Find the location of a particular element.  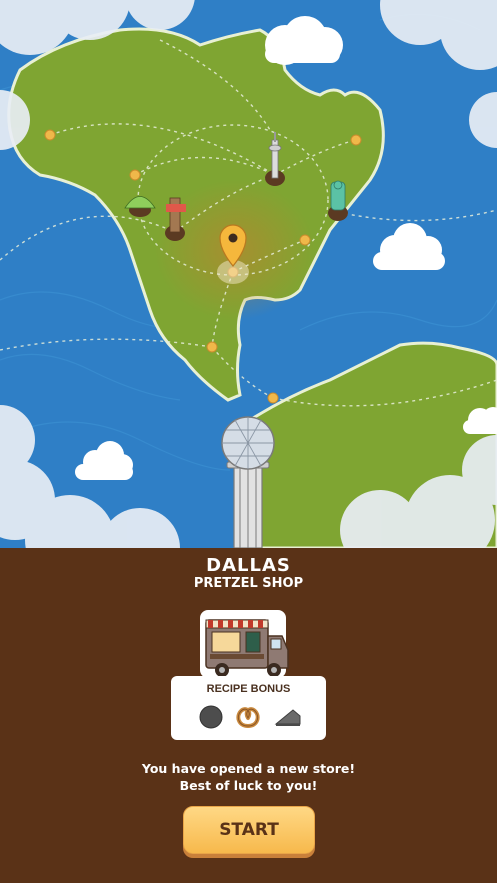

shop-name: PRETZEL SHOP is located at coordinates (248, 583).